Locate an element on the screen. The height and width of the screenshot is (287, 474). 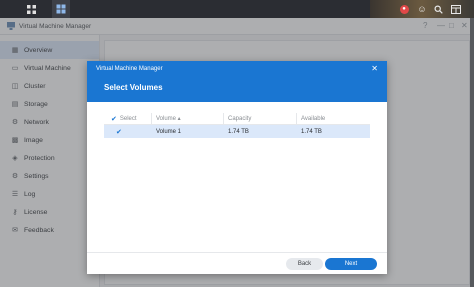
dialog-app-title: Virtual Machine Manager is located at coordinates (129, 69).